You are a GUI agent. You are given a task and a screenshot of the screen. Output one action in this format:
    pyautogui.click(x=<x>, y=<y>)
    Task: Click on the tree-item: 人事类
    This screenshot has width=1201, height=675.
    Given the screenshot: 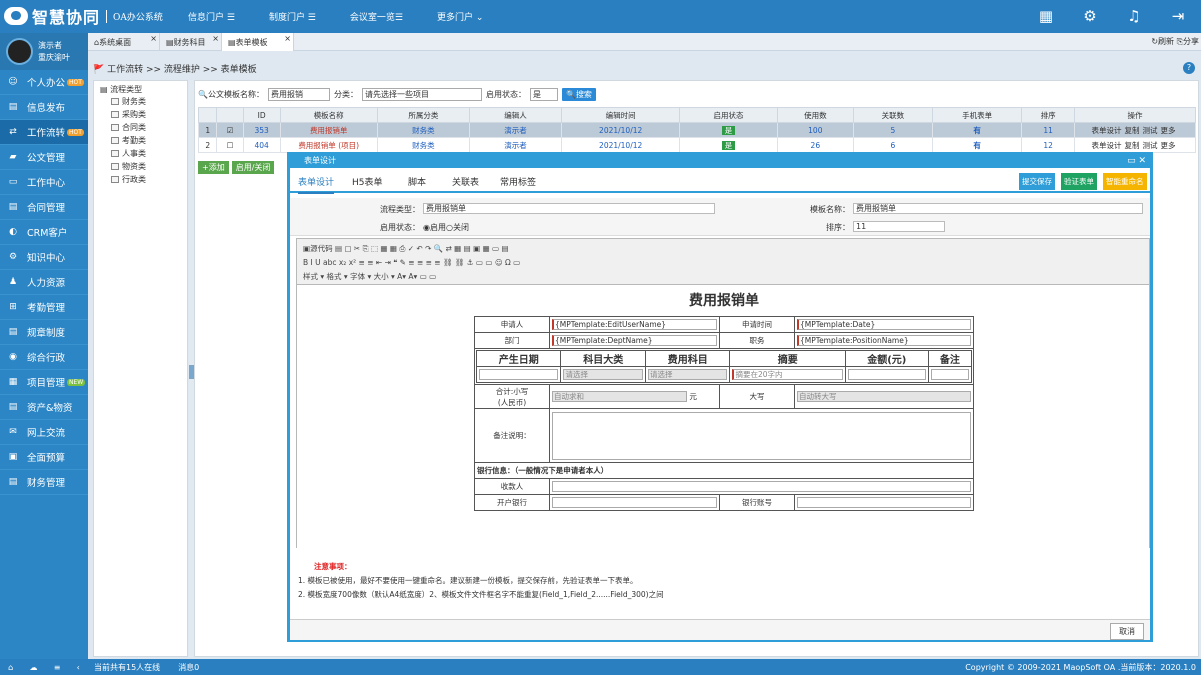 What is the action you would take?
    pyautogui.click(x=147, y=153)
    